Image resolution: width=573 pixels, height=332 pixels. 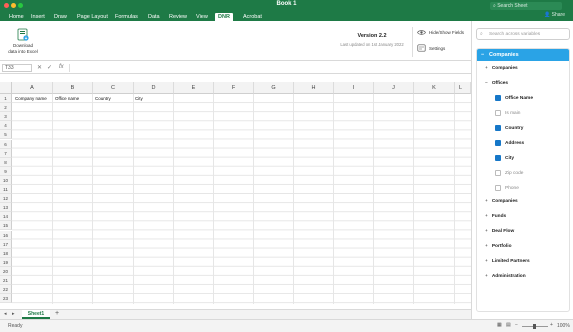 I want to click on zoom-in-icon: +, so click(x=551, y=325).